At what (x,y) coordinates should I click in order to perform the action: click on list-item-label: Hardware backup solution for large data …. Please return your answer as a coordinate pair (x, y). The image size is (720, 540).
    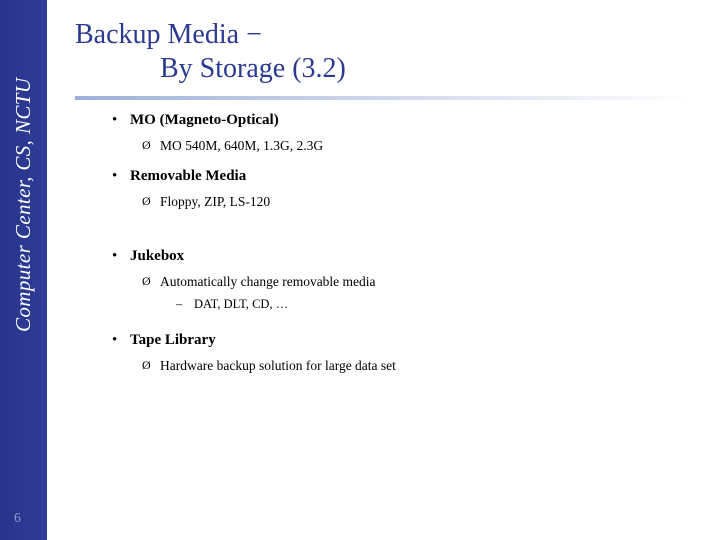
    Looking at the image, I should click on (278, 365).